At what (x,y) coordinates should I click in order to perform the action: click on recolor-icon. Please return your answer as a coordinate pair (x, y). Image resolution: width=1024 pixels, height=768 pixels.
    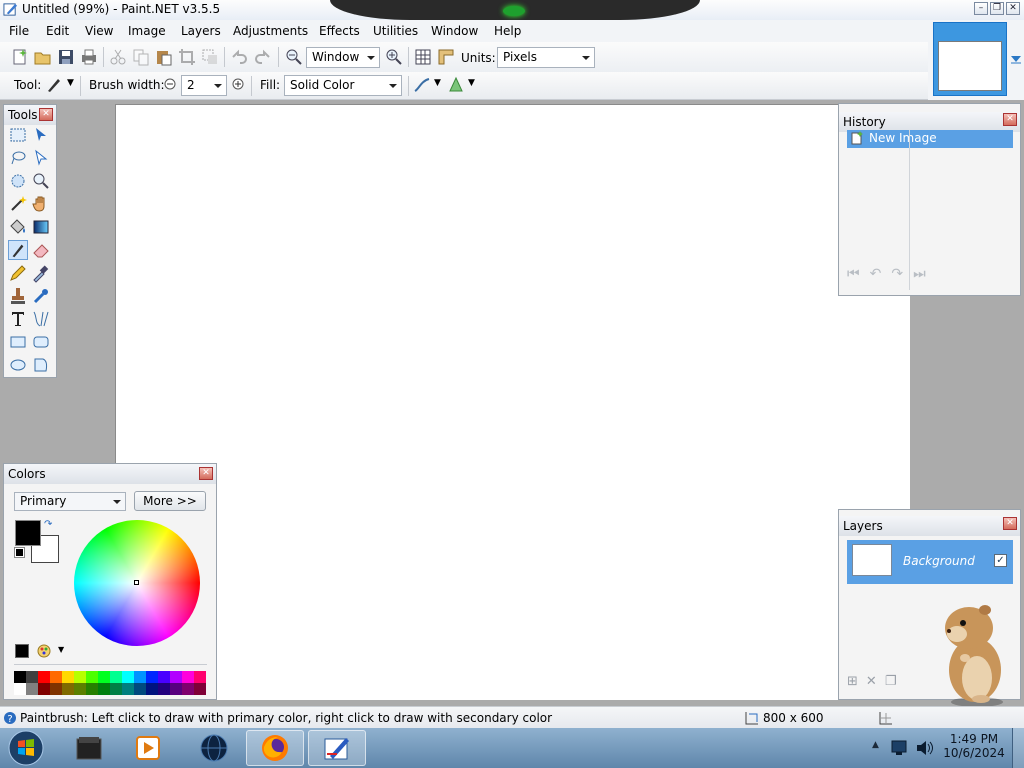
    Looking at the image, I should click on (41, 296).